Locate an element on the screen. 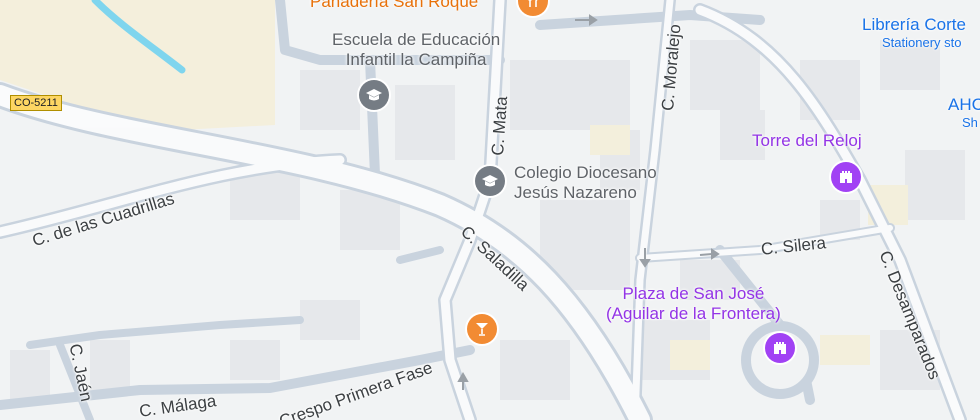  plaza-line2: (Aguilar de la Frontera) is located at coordinates (693, 313).